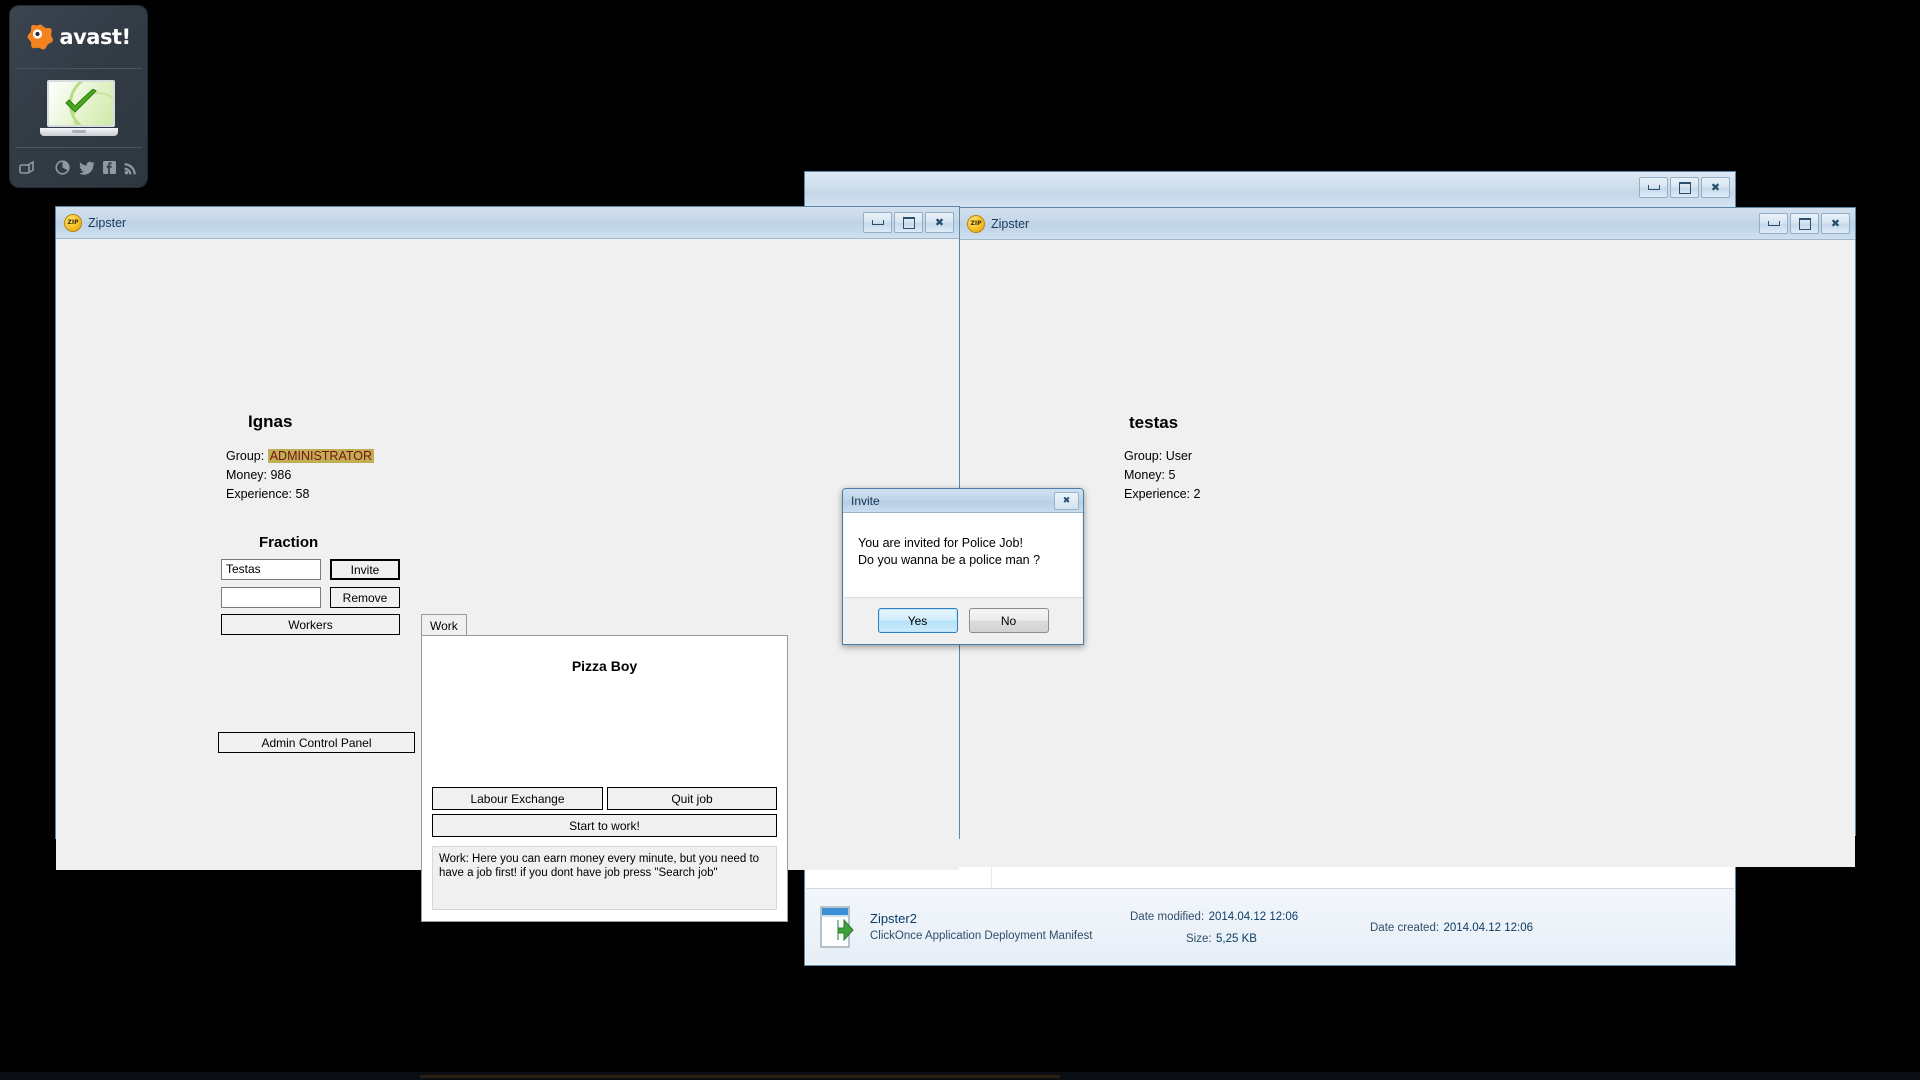 The image size is (1920, 1080). I want to click on avast-ball-icon, so click(40, 37).